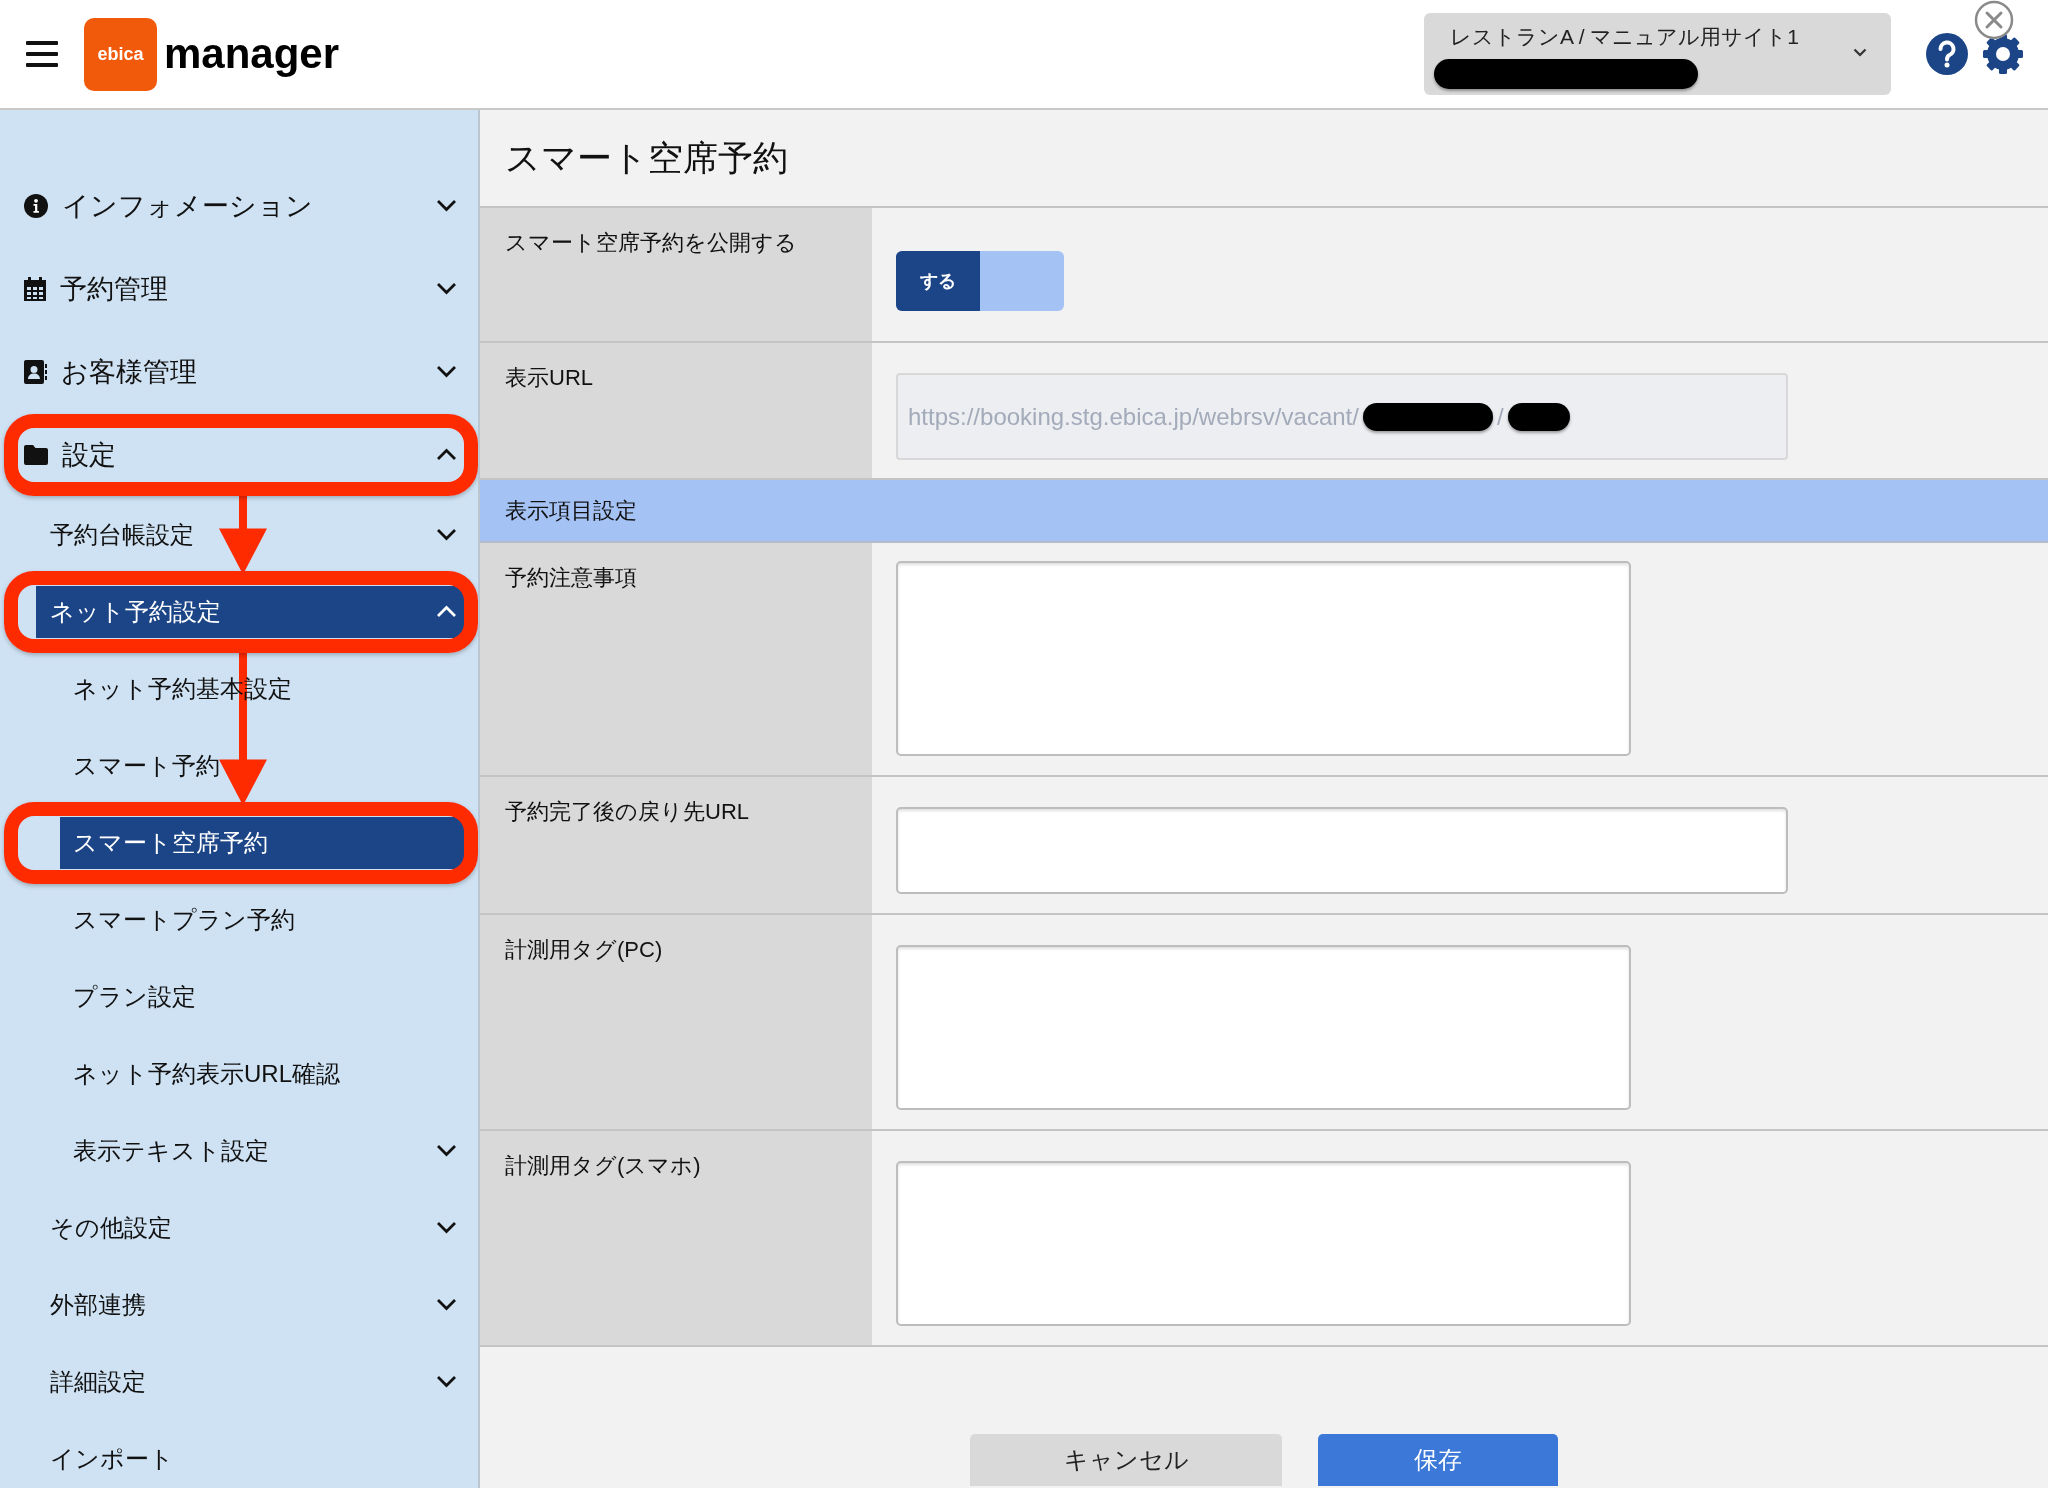  What do you see at coordinates (252, 54) in the screenshot?
I see `app-name: manager` at bounding box center [252, 54].